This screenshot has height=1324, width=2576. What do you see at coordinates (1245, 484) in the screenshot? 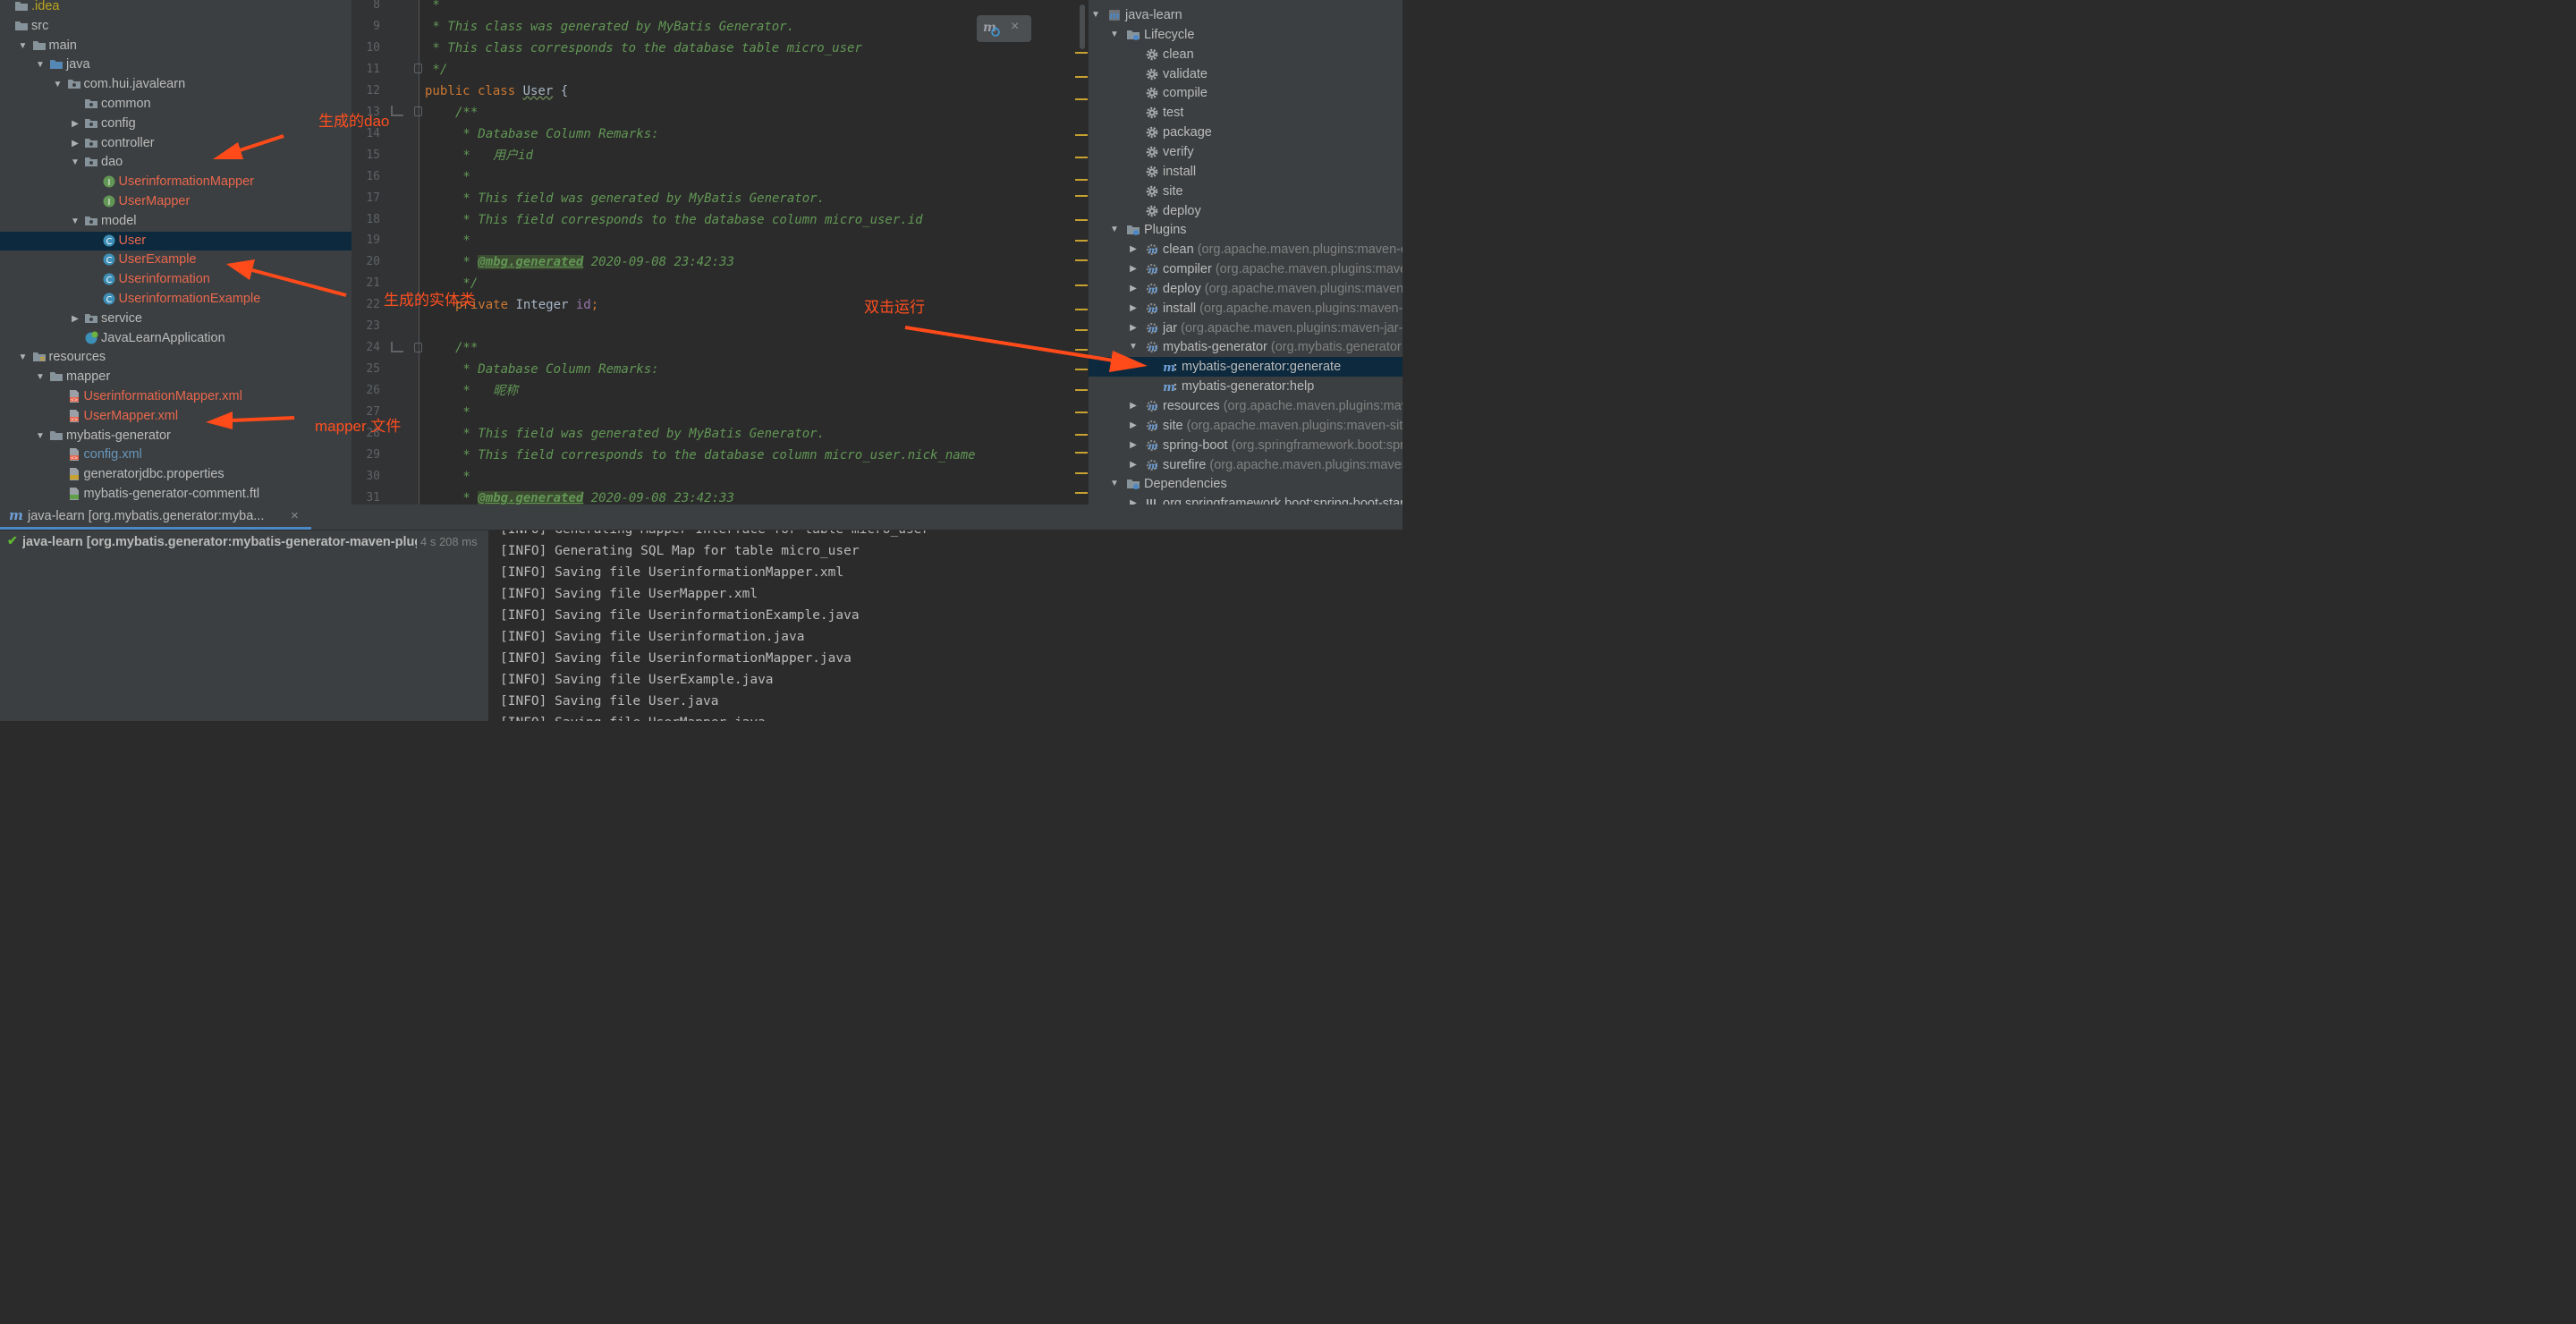
I see `maven-tree-row: ▼ Dependencies` at bounding box center [1245, 484].